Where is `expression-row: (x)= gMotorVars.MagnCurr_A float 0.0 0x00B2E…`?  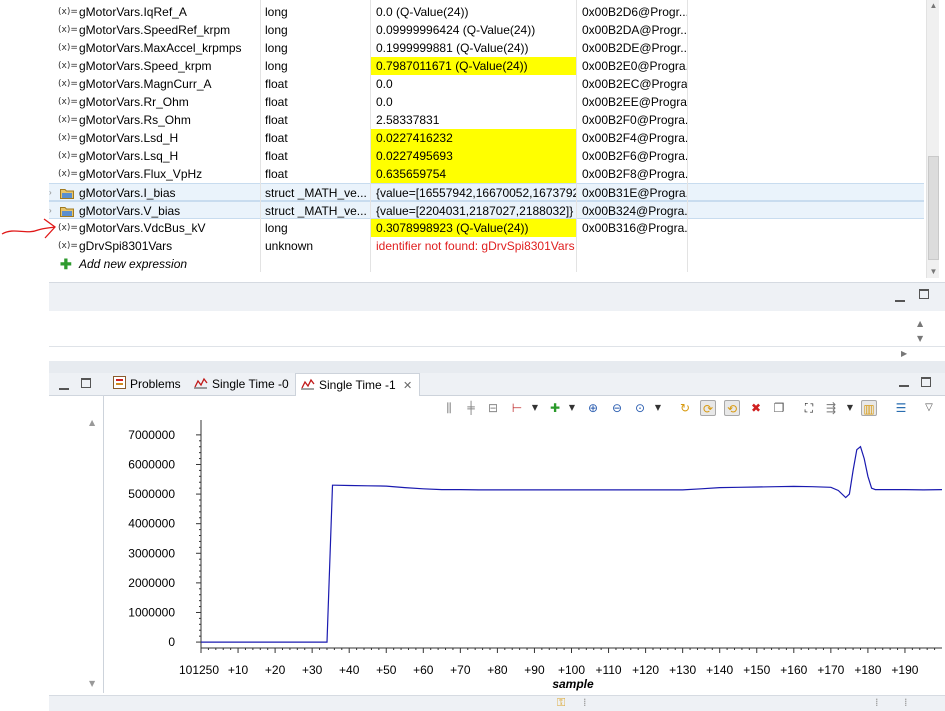 expression-row: (x)= gMotorVars.MagnCurr_A float 0.0 0x00B2E… is located at coordinates (486, 84).